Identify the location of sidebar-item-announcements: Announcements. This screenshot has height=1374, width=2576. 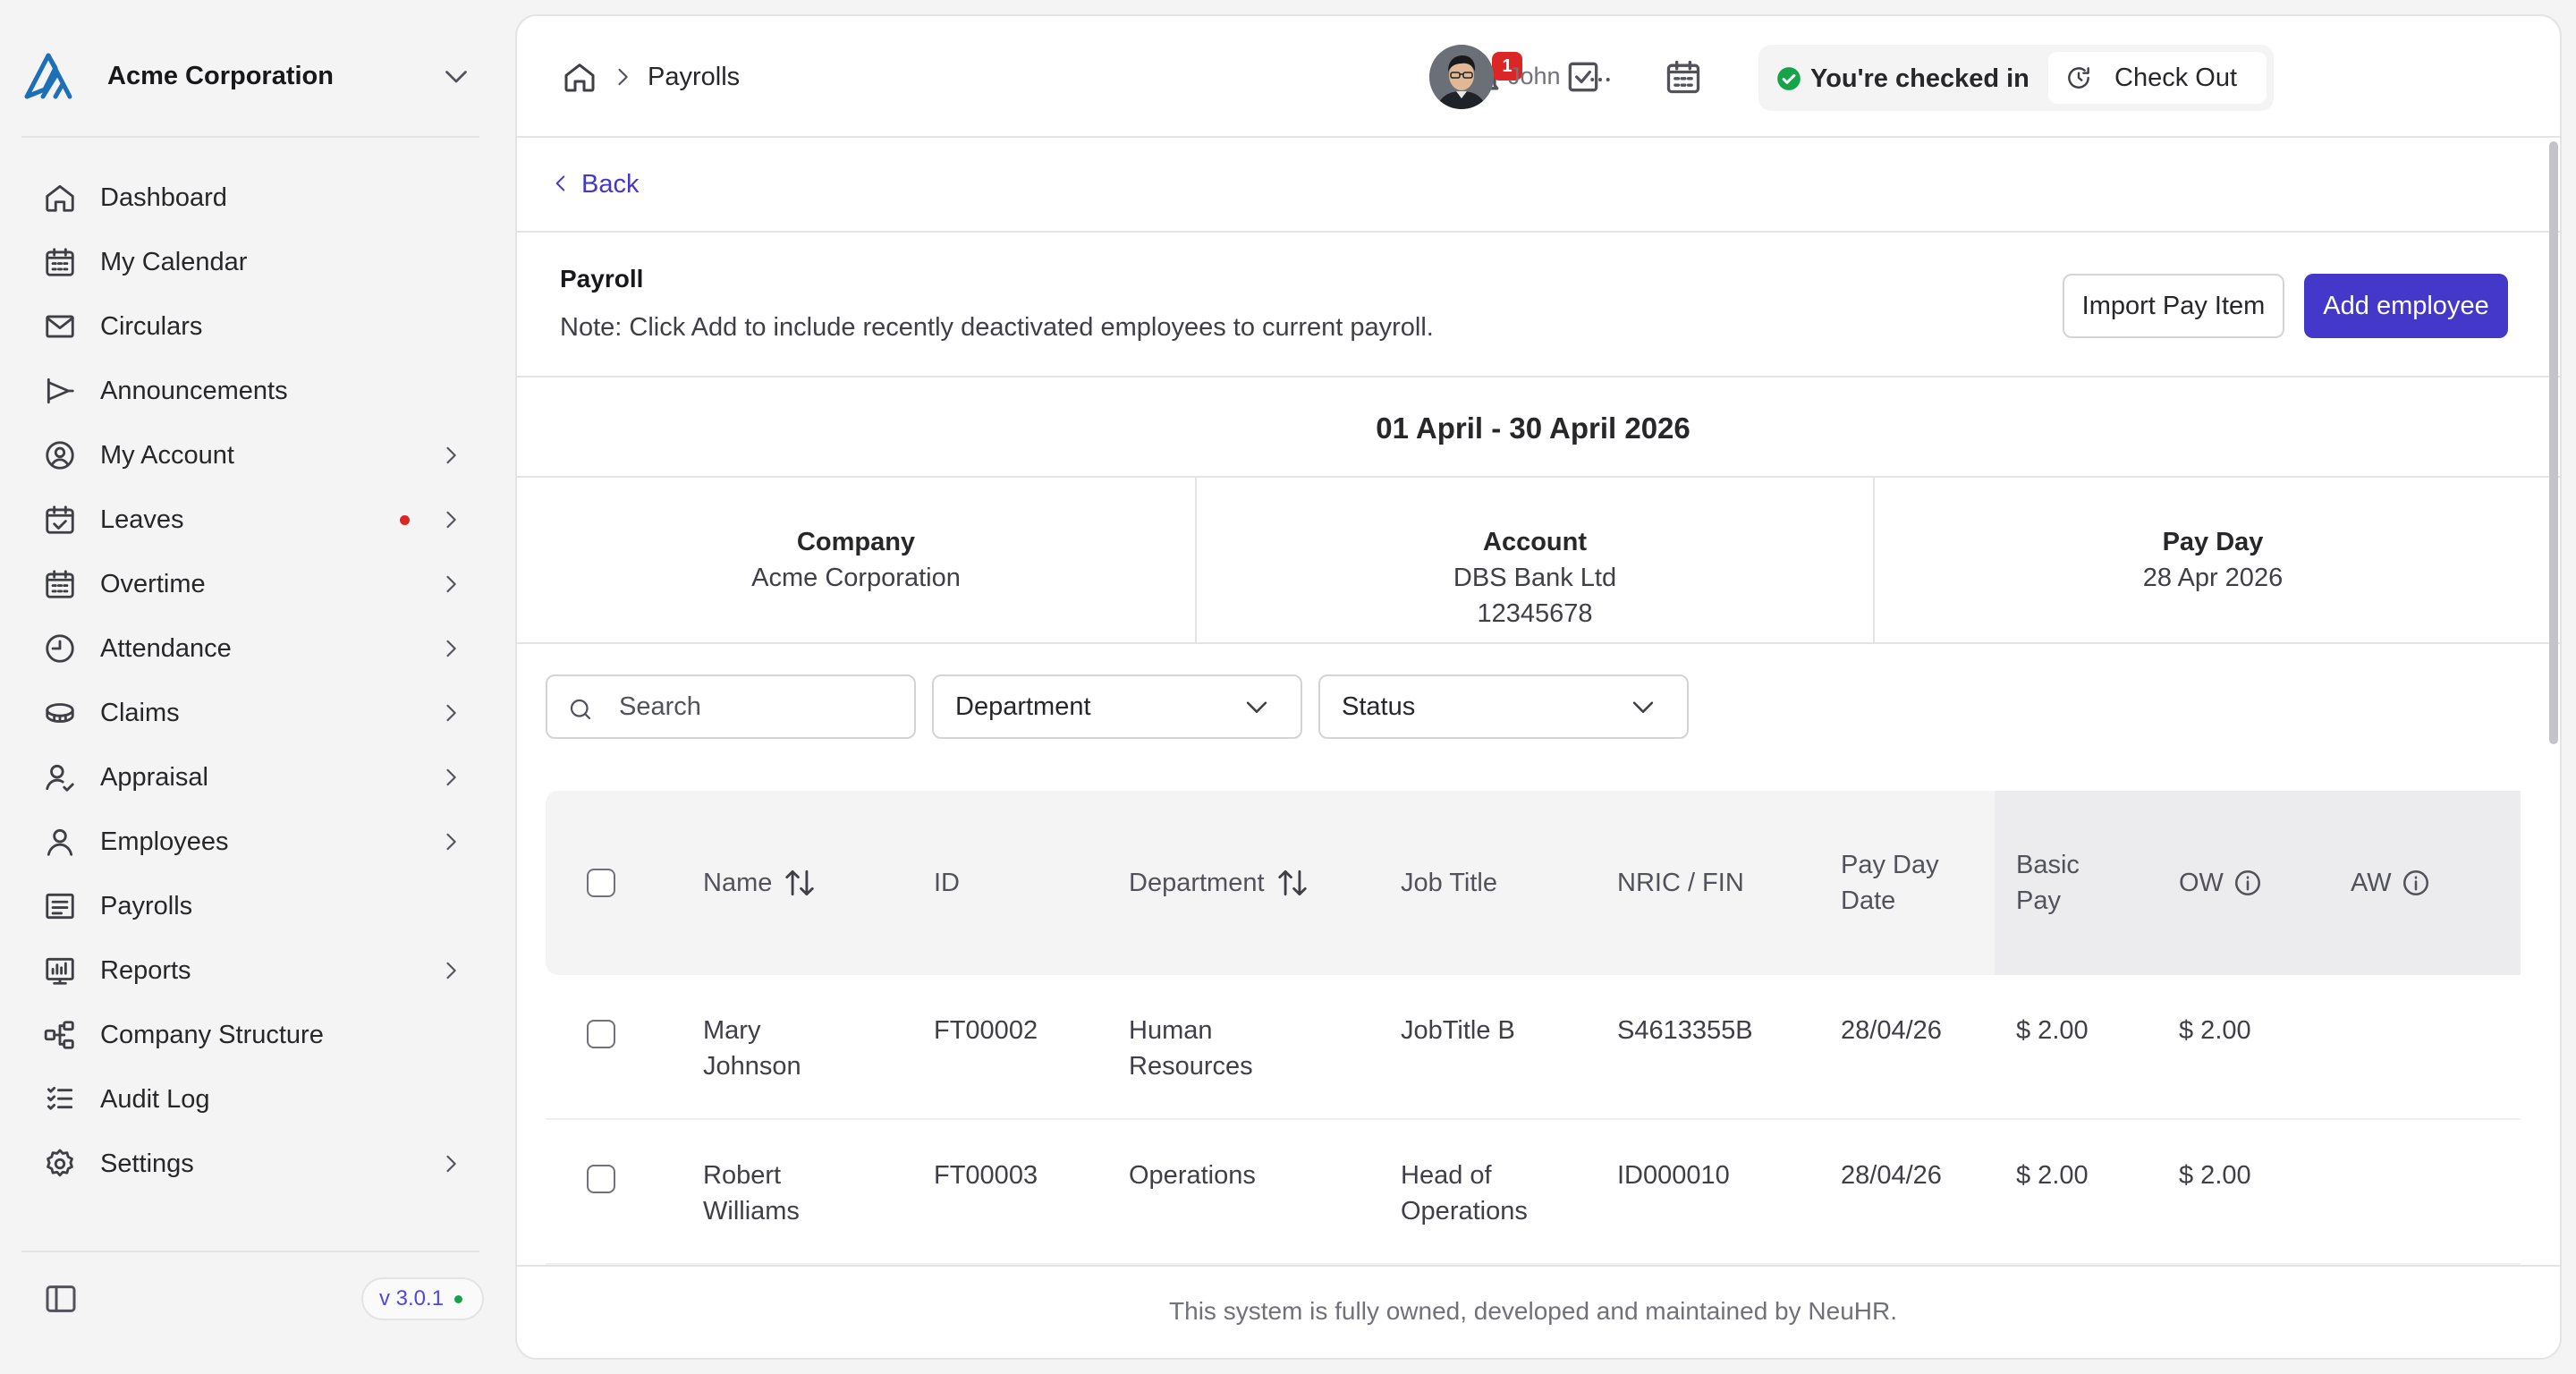
(250, 391).